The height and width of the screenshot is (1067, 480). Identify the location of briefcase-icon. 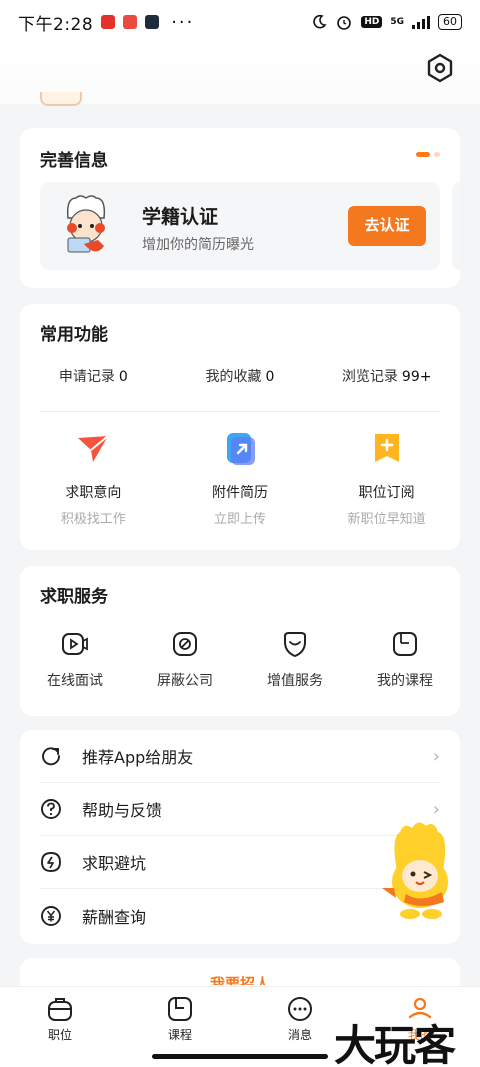
(60, 1009).